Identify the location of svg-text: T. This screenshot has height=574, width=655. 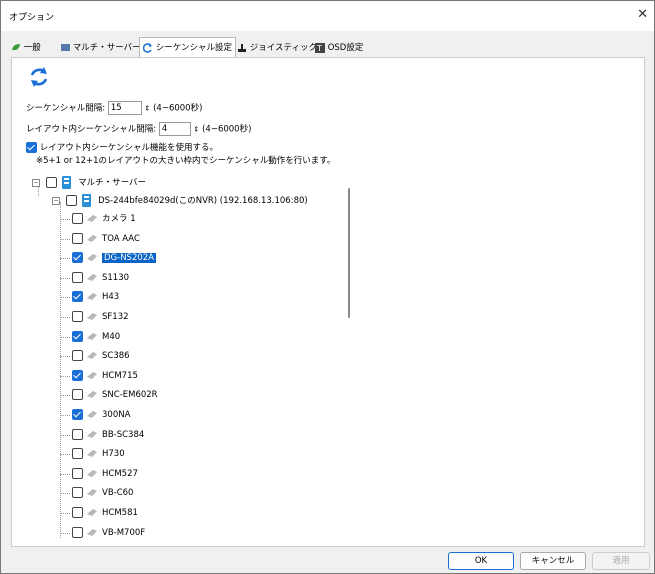
(319, 48).